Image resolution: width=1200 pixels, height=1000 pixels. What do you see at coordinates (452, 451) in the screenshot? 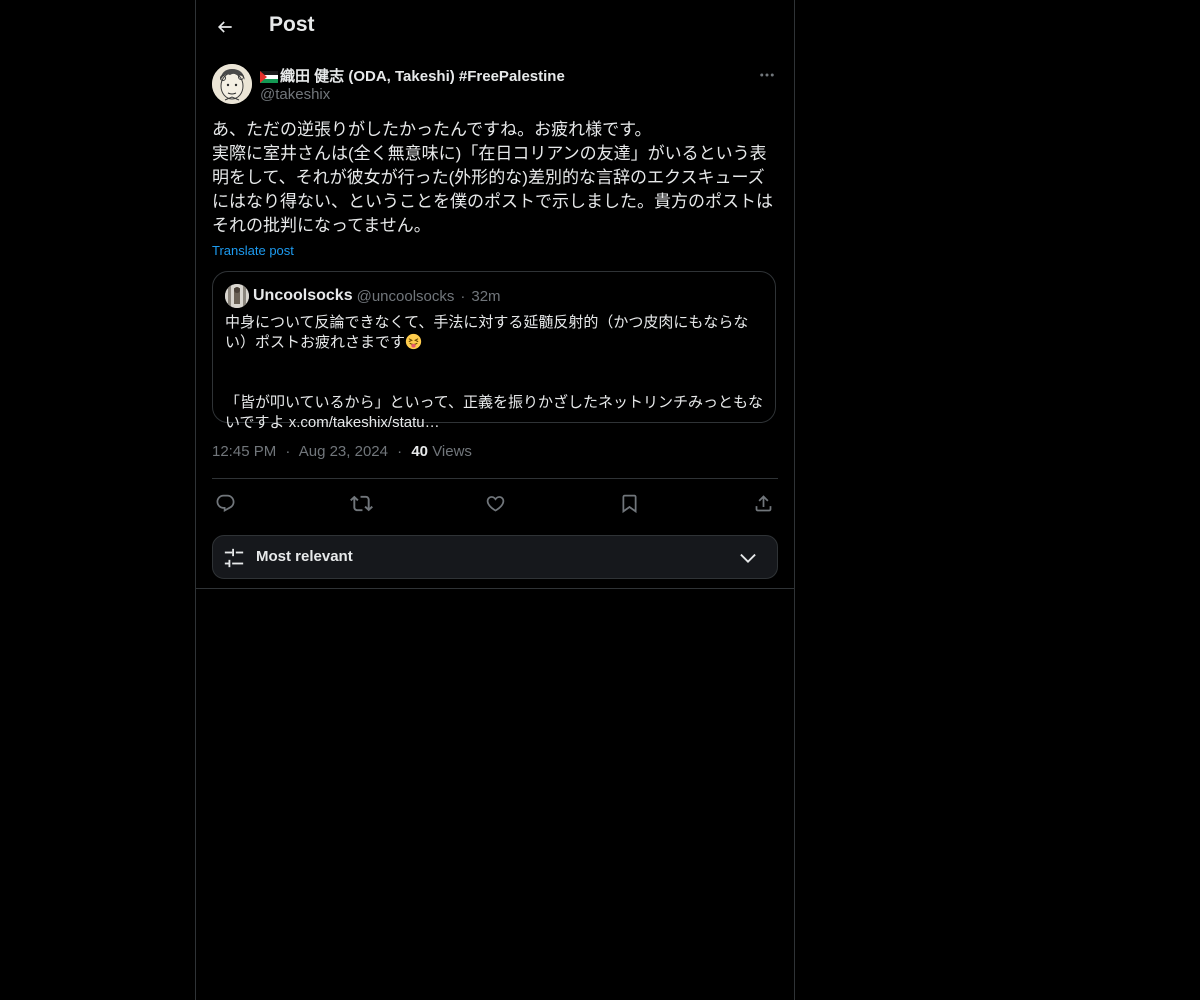
I see `views-label: Views` at bounding box center [452, 451].